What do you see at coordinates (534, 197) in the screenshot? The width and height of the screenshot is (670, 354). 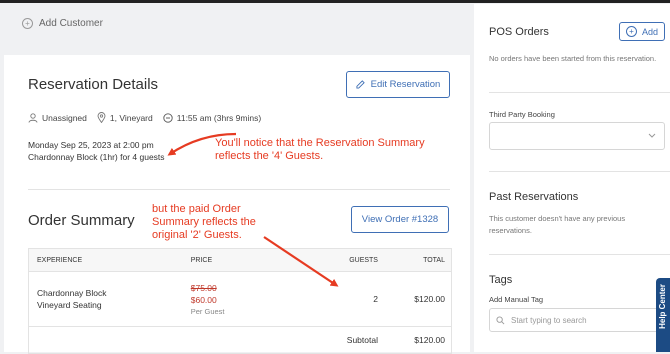 I see `past-reservations-title: Past Reservations` at bounding box center [534, 197].